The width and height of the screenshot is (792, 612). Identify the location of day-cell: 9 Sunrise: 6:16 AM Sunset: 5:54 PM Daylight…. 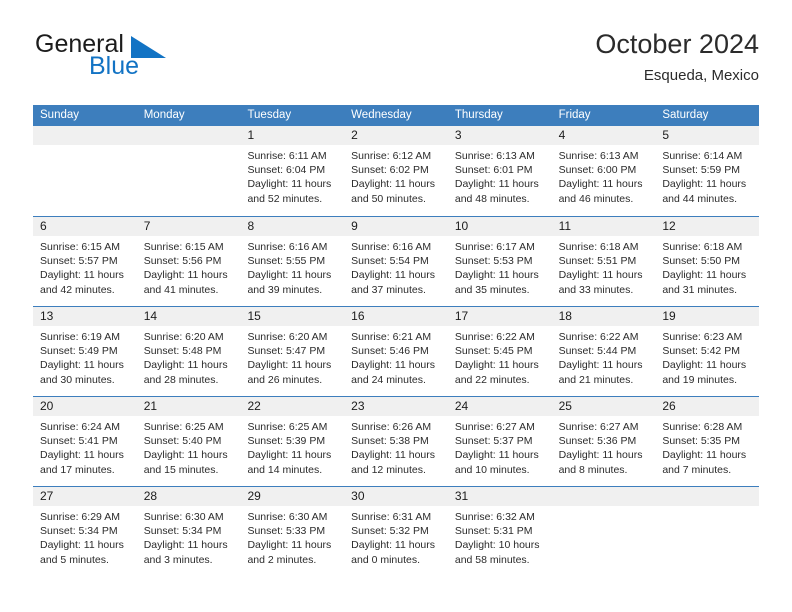
(396, 261).